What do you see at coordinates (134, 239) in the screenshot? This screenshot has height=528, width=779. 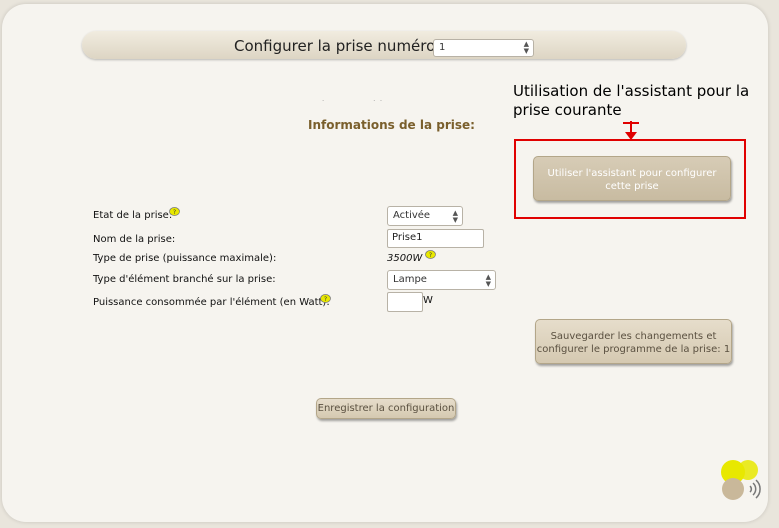 I see `name-label: Nom de la prise:` at bounding box center [134, 239].